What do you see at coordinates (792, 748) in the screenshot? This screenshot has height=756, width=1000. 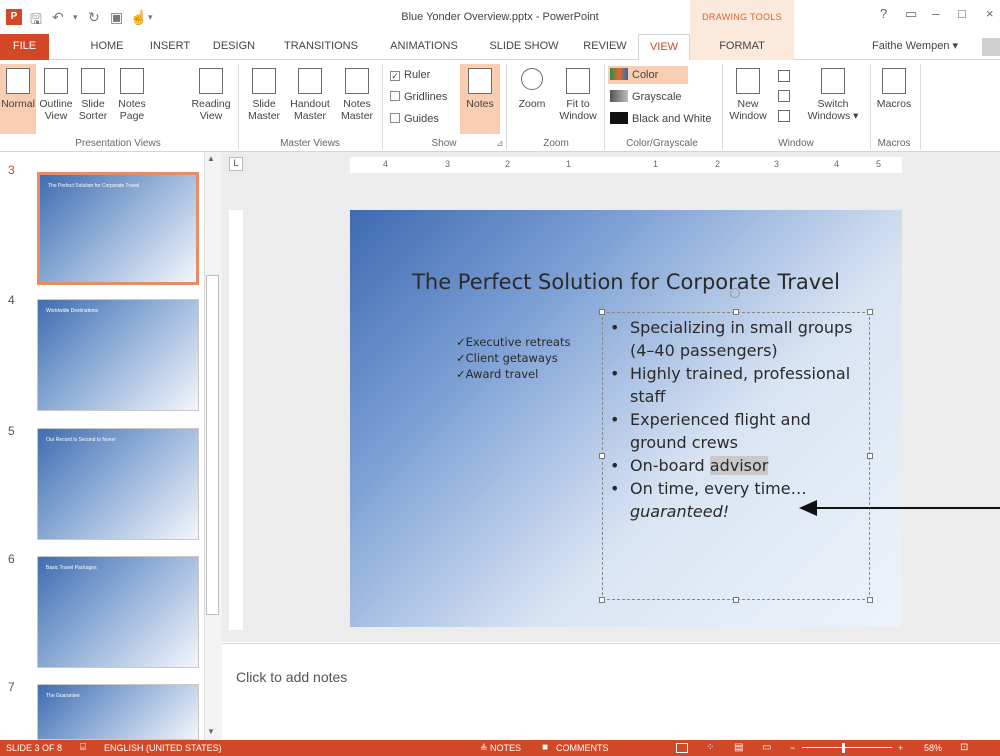 I see `zoom-out-icon: −` at bounding box center [792, 748].